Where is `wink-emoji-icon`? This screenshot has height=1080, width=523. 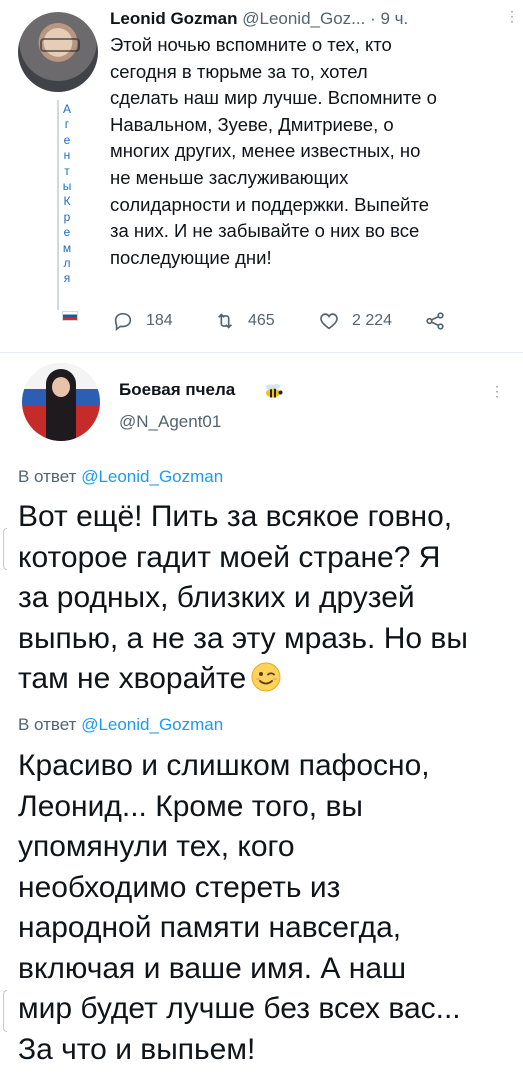 wink-emoji-icon is located at coordinates (266, 677).